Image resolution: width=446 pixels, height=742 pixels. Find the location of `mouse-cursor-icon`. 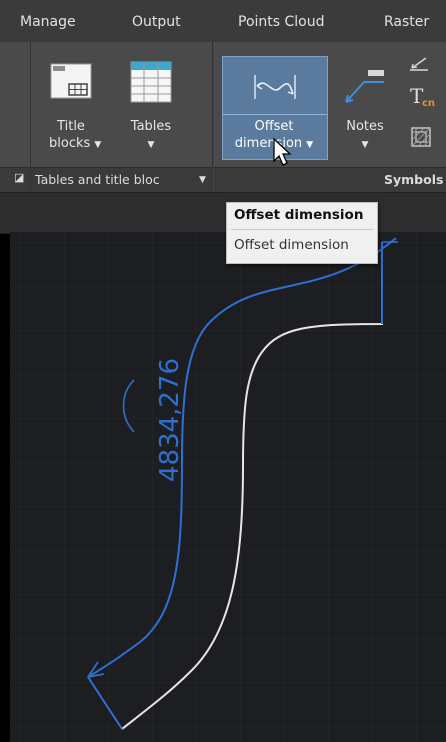

mouse-cursor-icon is located at coordinates (282, 151).